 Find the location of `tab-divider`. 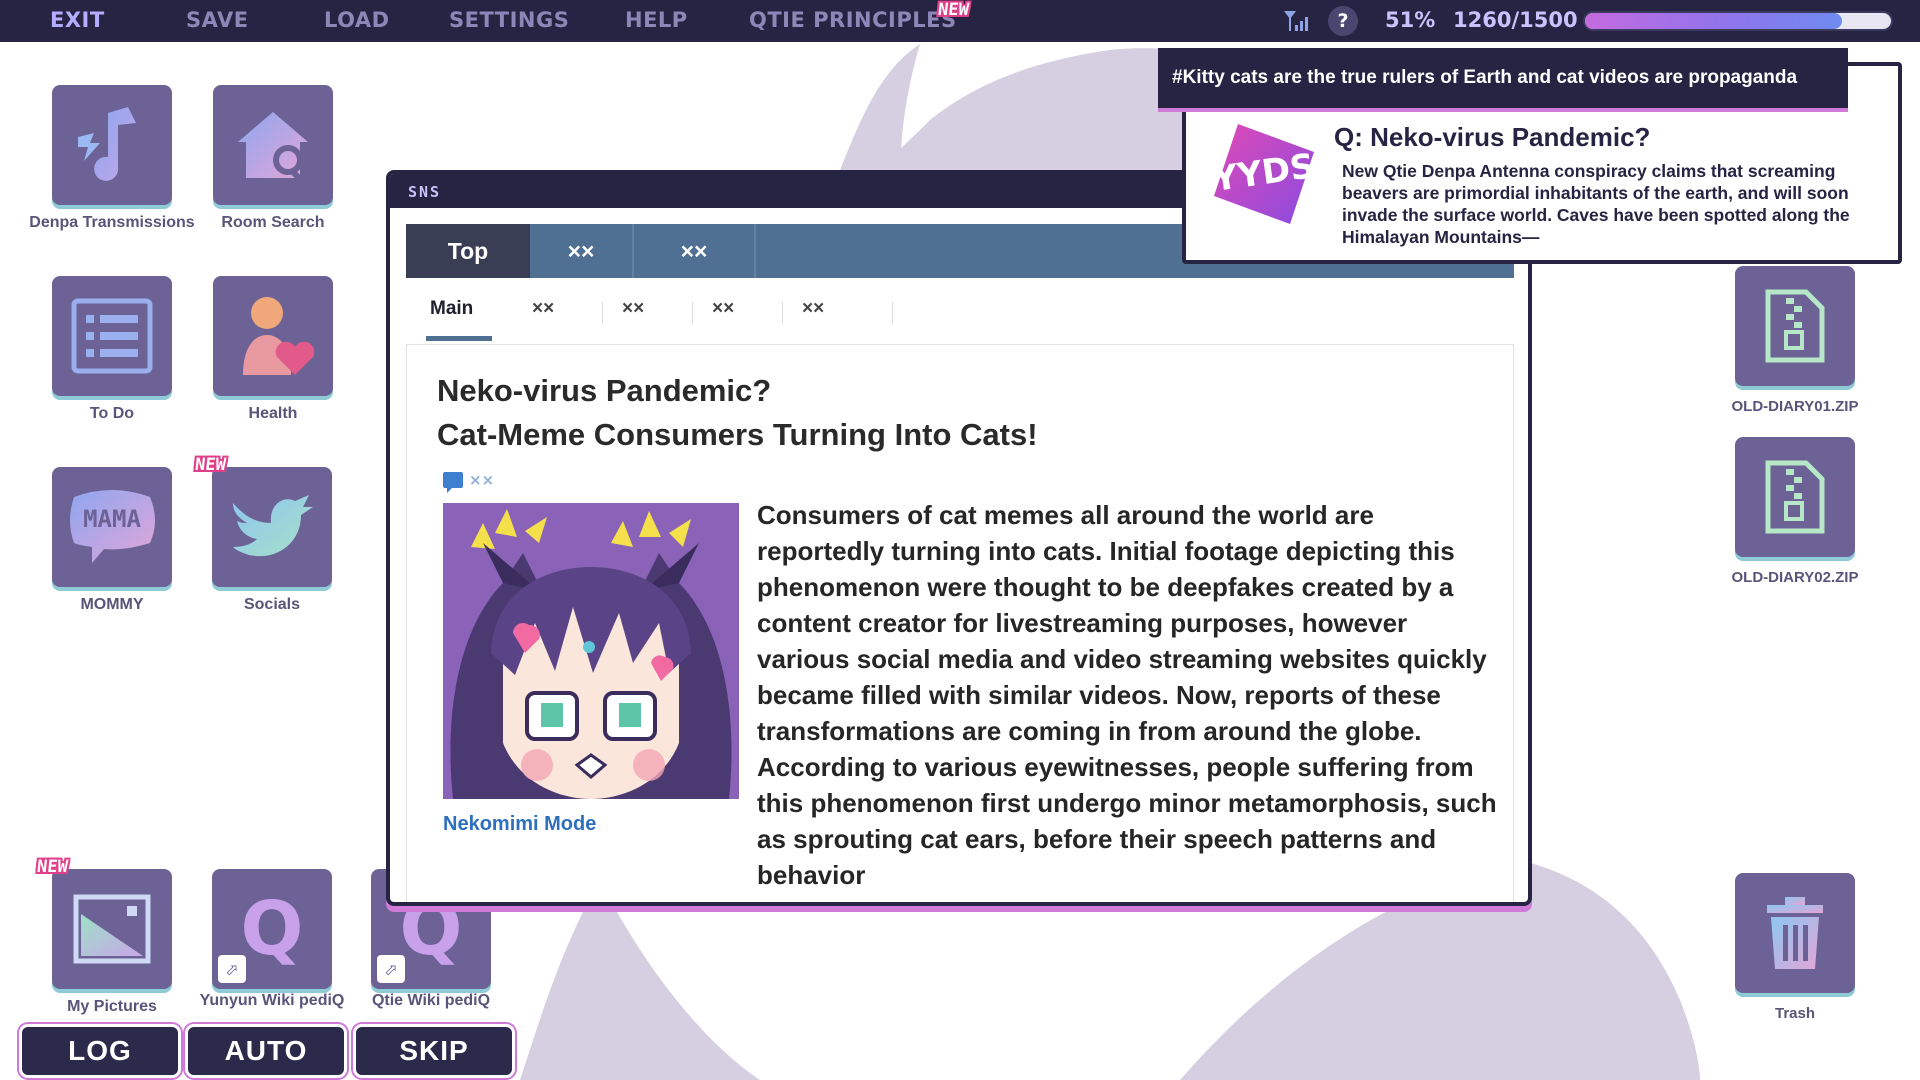

tab-divider is located at coordinates (755, 251).